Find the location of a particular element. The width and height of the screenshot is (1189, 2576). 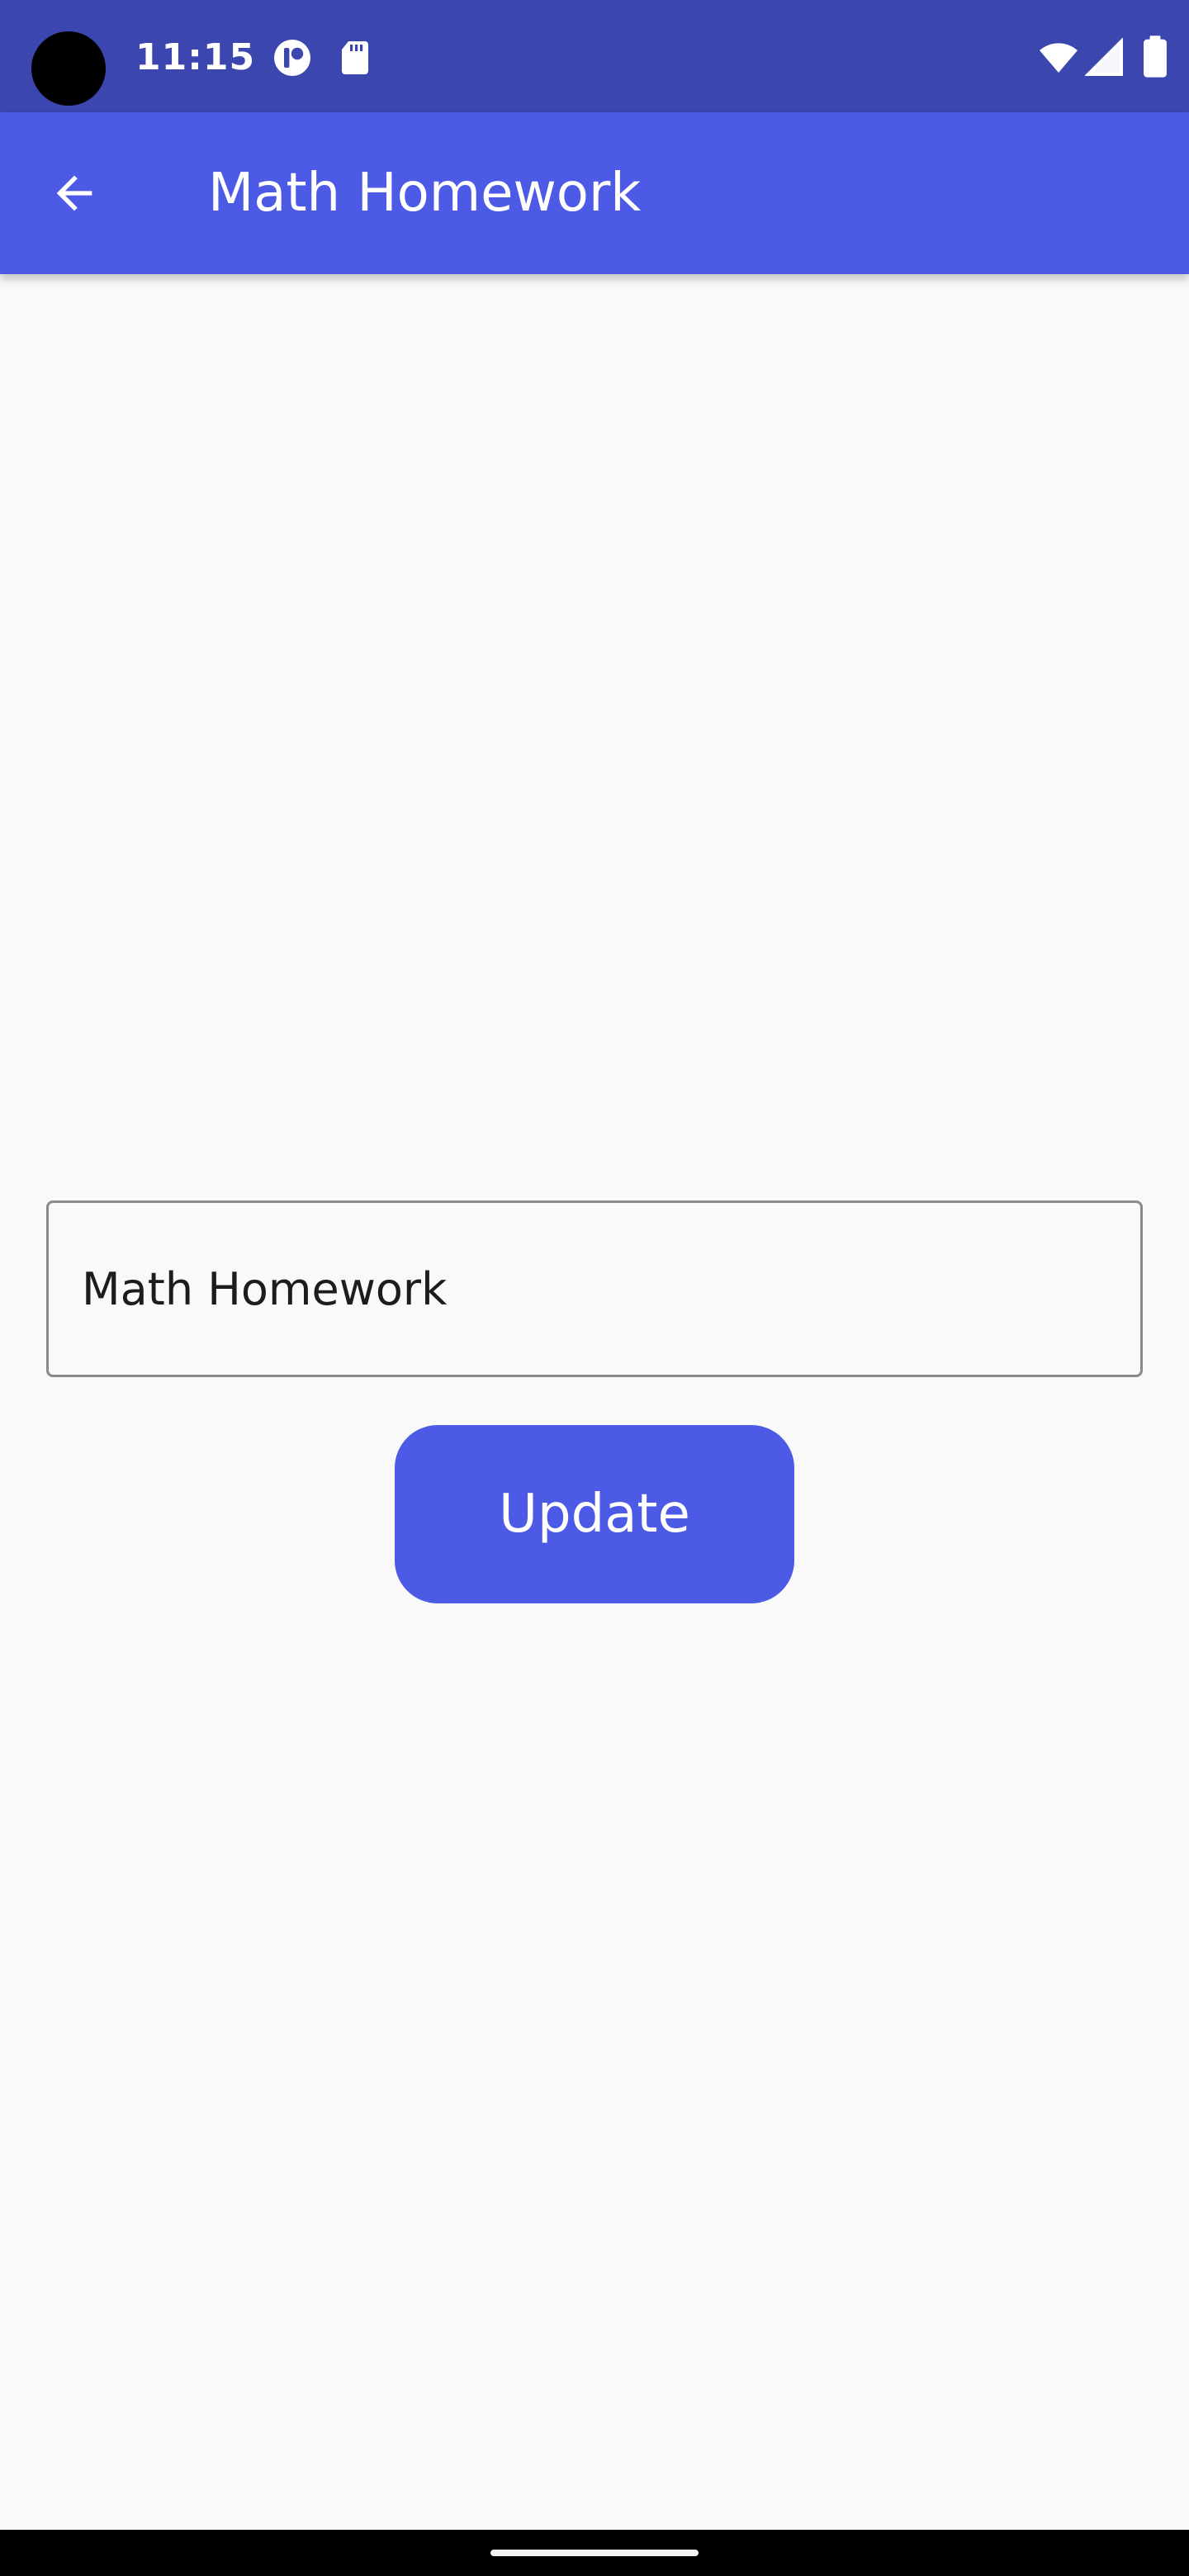

back-button is located at coordinates (74, 193).